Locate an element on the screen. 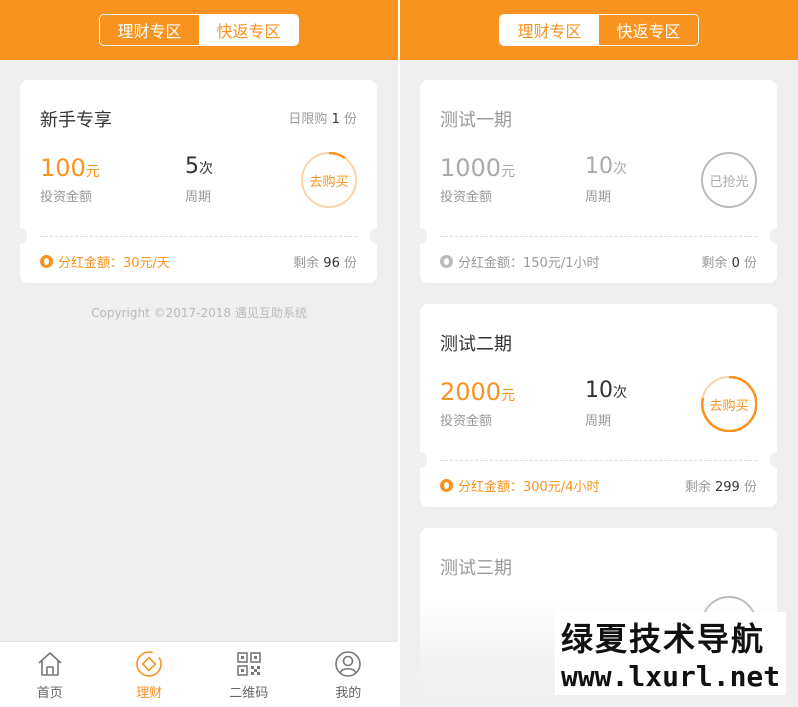 Image resolution: width=798 pixels, height=707 pixels. copyright-text: Copyright ©2017-2018 遇见互助系统 is located at coordinates (199, 313).